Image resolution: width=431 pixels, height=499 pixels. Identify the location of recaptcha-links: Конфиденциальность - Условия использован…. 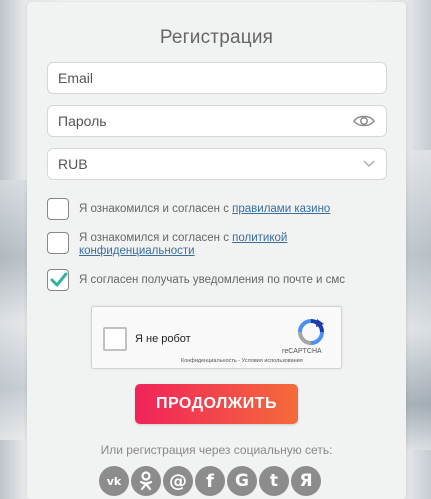
(242, 361).